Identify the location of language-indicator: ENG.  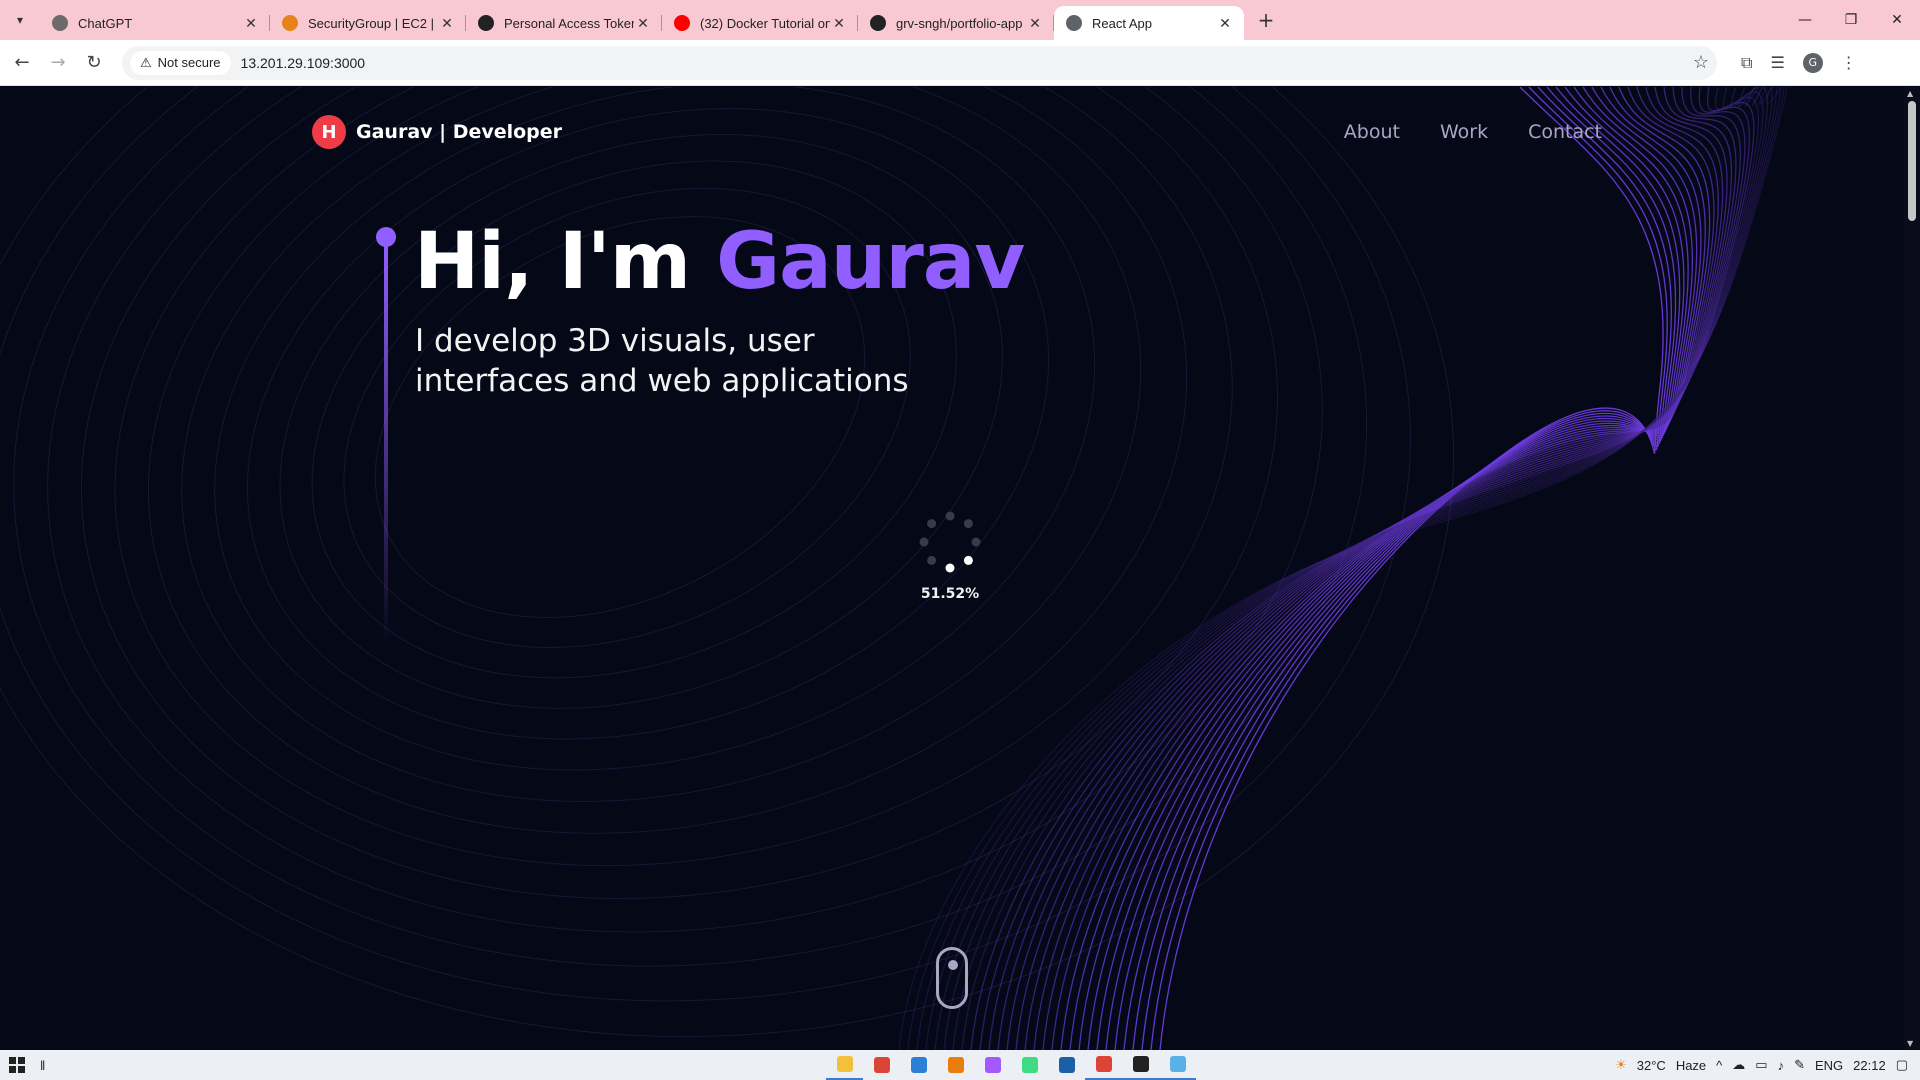
(1829, 1065).